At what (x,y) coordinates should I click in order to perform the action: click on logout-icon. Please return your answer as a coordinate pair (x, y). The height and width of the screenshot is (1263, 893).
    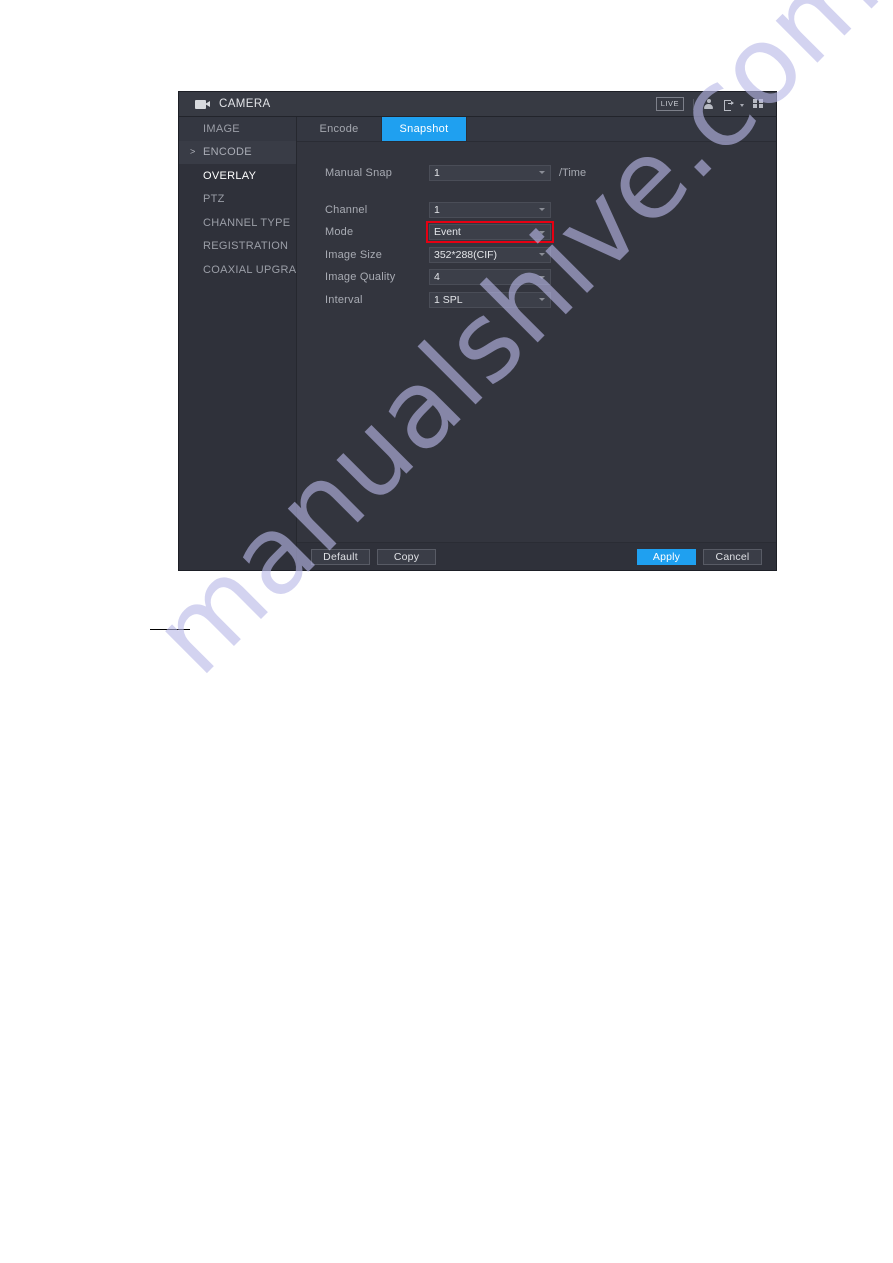
    Looking at the image, I should click on (729, 105).